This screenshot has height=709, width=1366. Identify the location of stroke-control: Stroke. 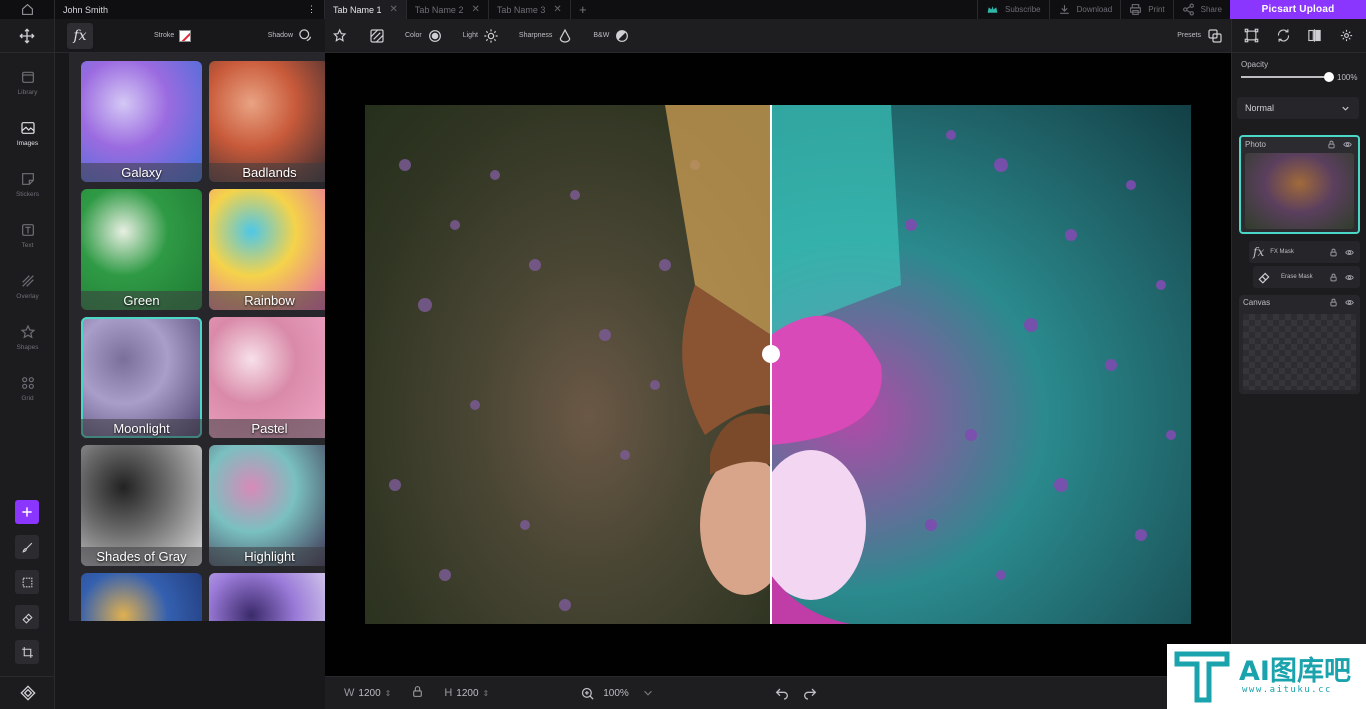
(173, 35).